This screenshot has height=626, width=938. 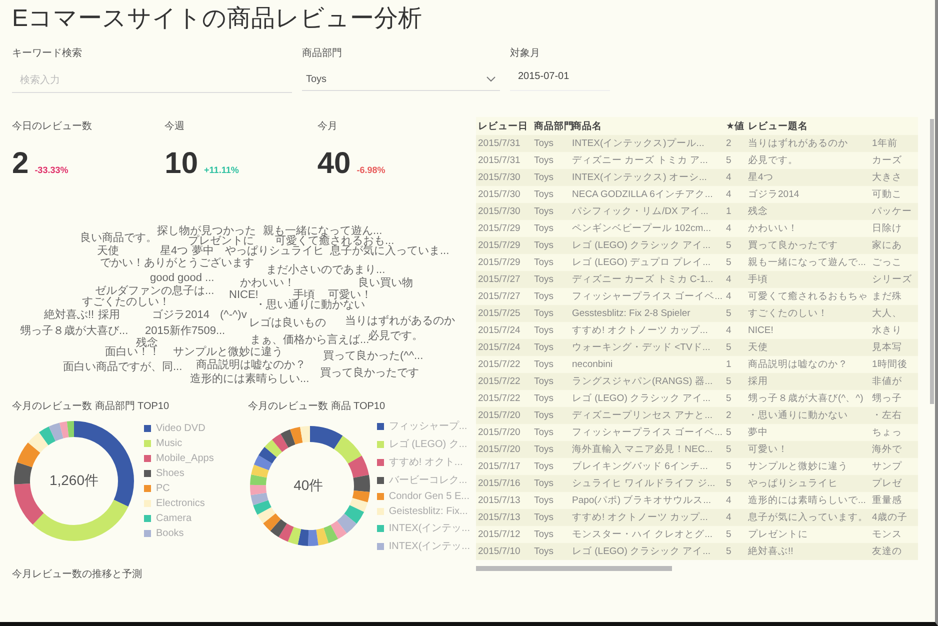 I want to click on table-cell: ごっこ, so click(x=894, y=262).